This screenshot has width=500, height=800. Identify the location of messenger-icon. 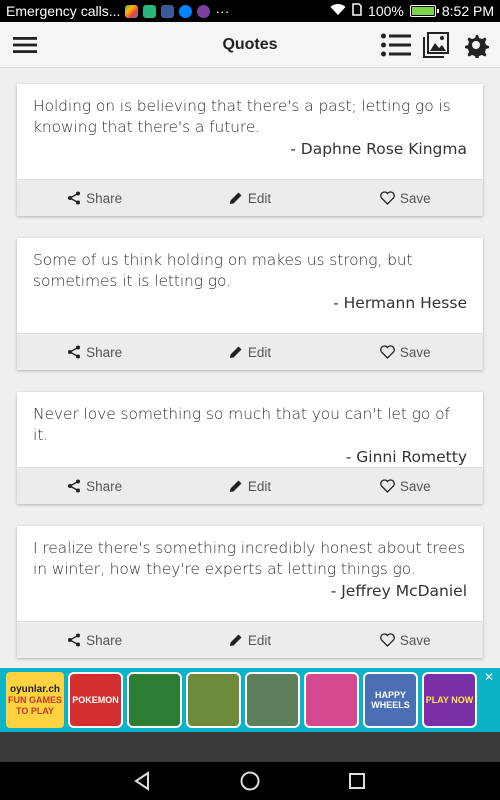
(186, 11).